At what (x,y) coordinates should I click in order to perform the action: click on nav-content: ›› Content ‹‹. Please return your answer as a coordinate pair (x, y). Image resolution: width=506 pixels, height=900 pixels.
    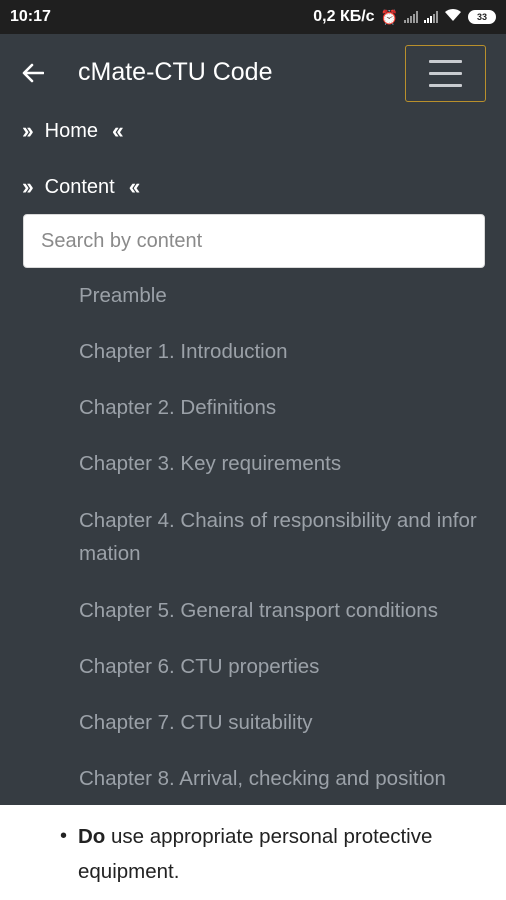
    Looking at the image, I should click on (81, 187).